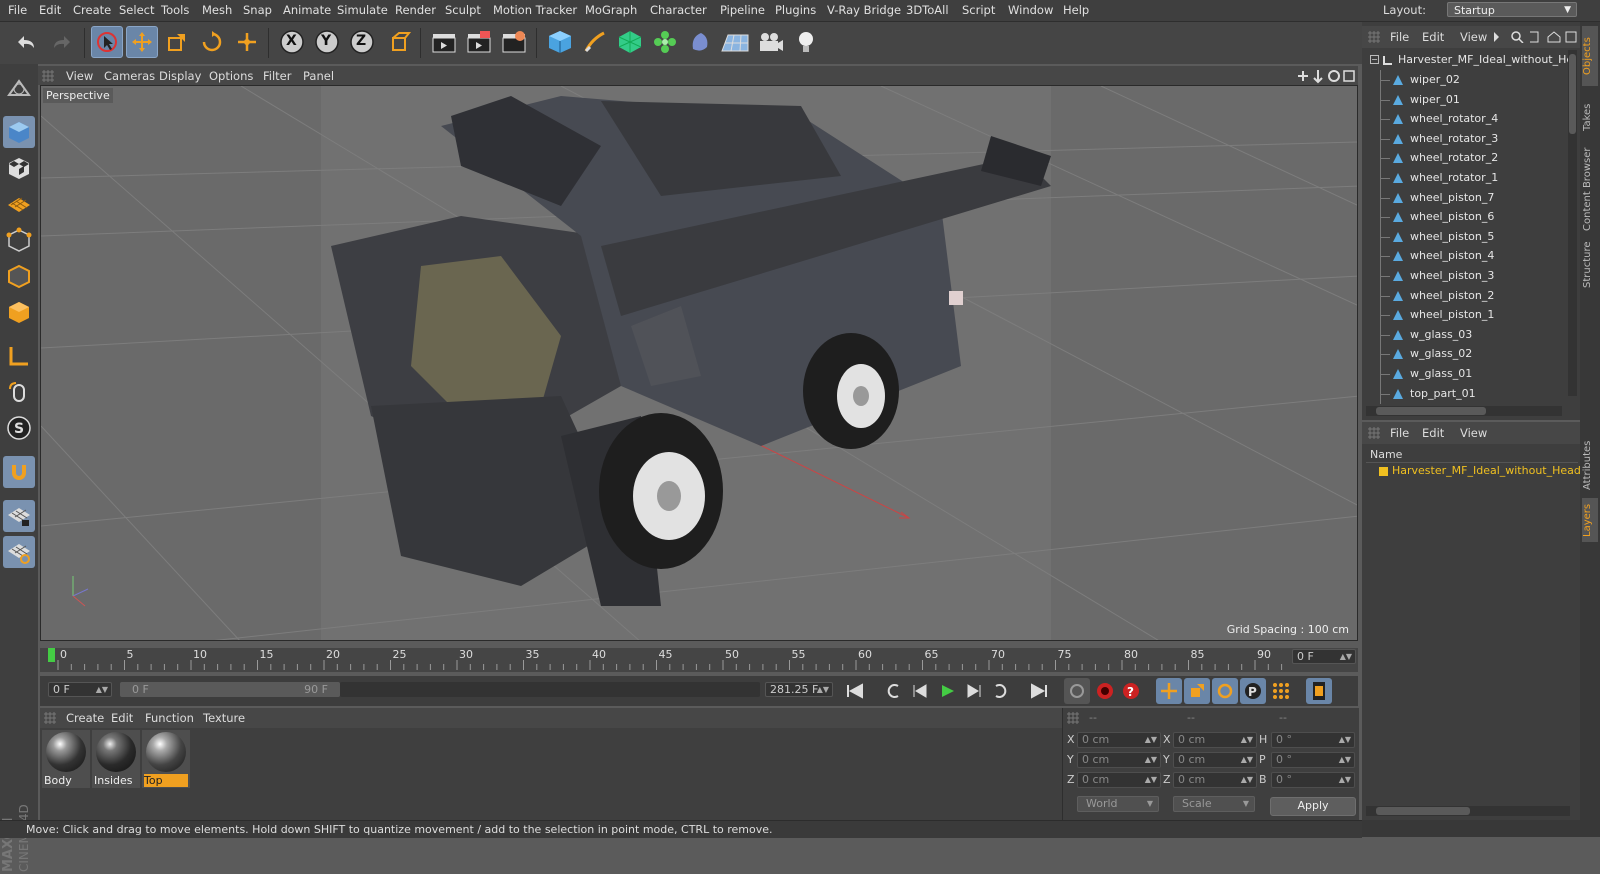 Image resolution: width=1600 pixels, height=874 pixels. I want to click on material-menu-create: Create, so click(85, 718).